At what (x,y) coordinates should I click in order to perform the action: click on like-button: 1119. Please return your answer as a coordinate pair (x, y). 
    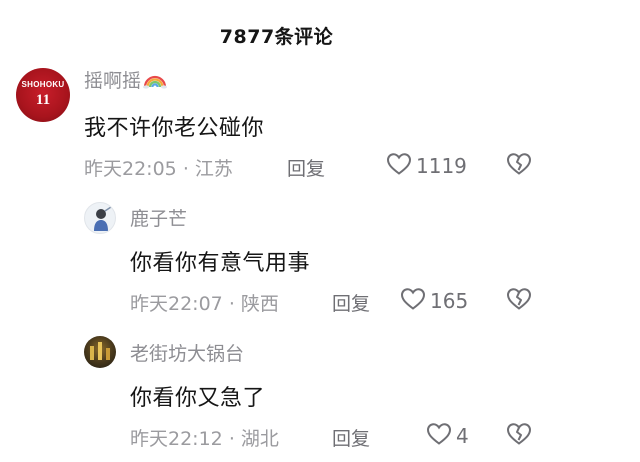
    Looking at the image, I should click on (426, 166).